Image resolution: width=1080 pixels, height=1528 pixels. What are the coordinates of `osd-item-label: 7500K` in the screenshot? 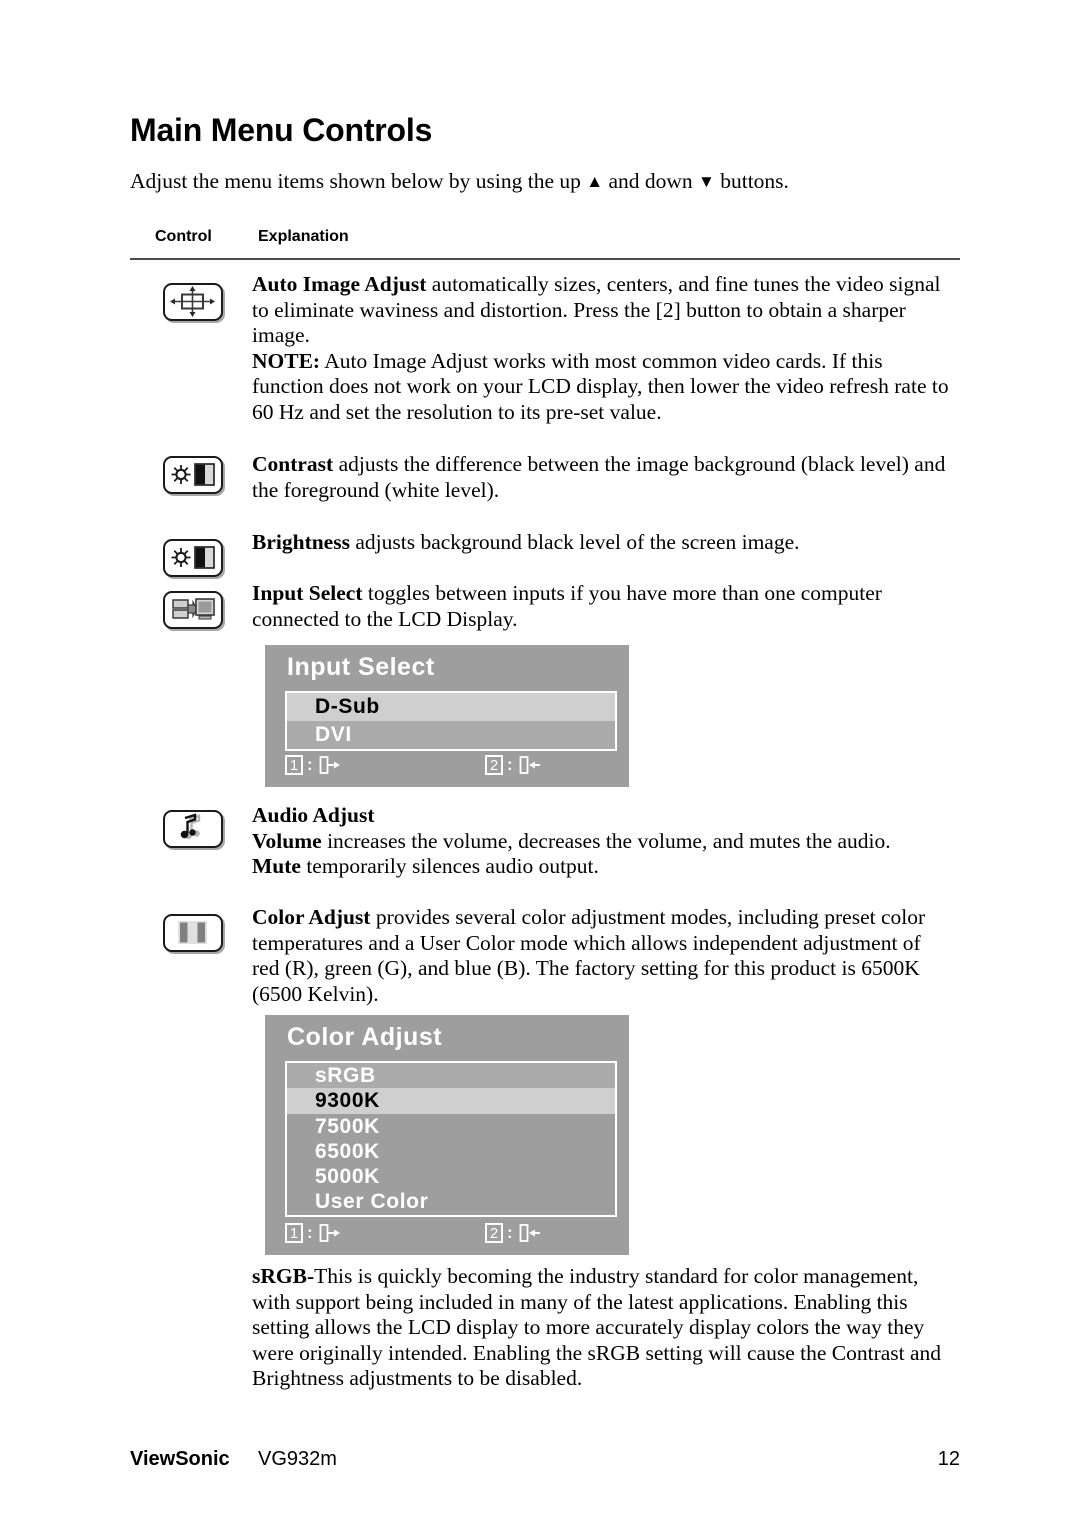 It's located at (347, 1126).